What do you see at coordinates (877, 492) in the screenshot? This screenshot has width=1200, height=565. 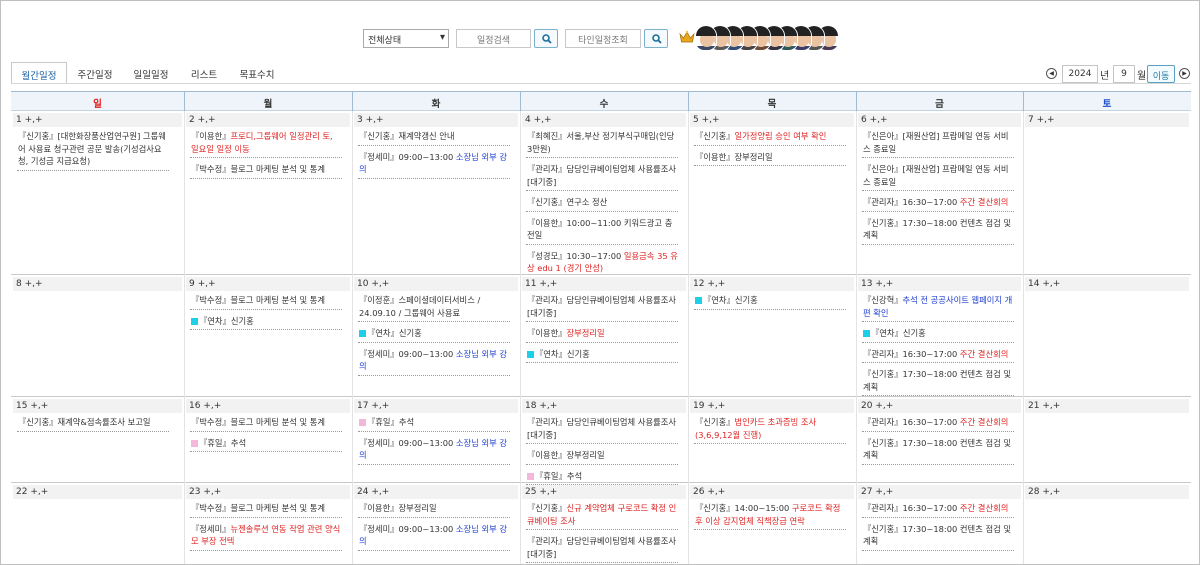 I see `day-number: 27 +,+` at bounding box center [877, 492].